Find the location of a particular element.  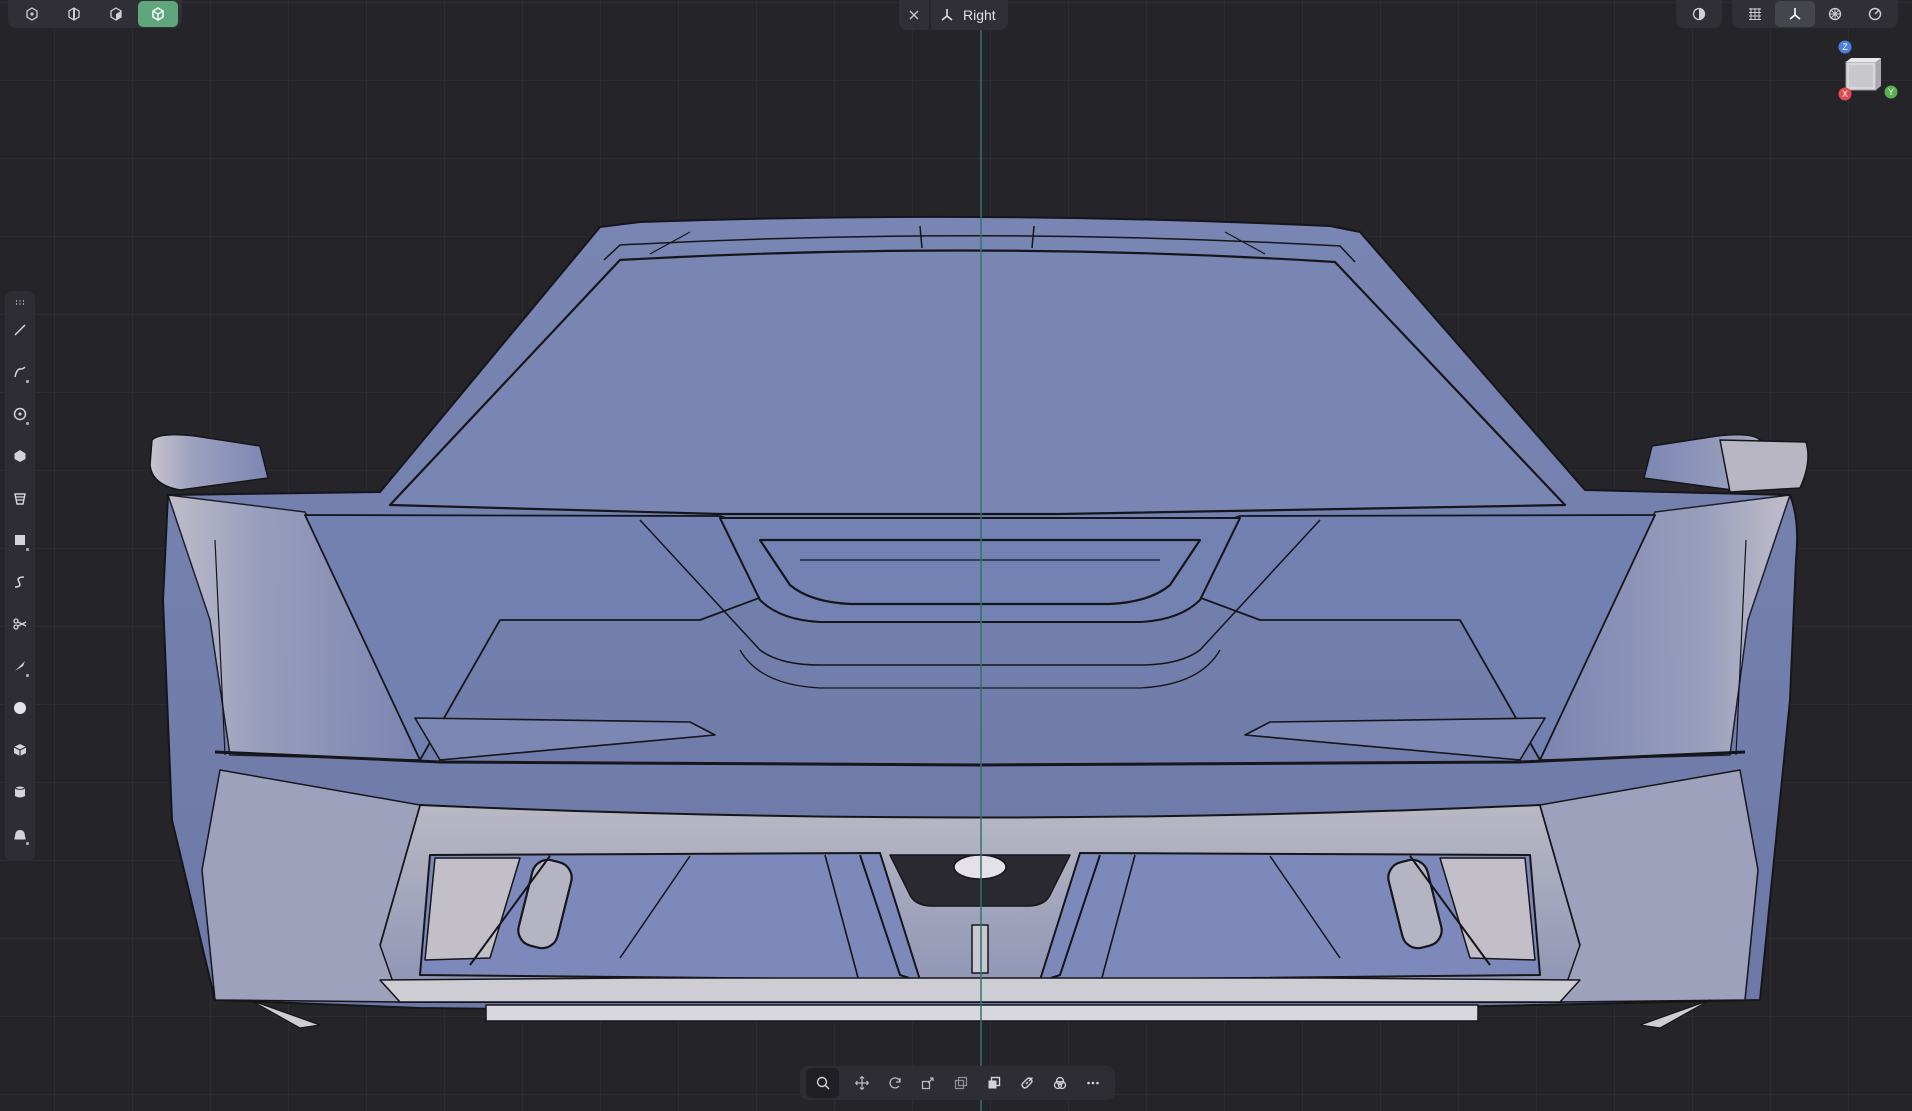

viewport-display-toolbar is located at coordinates (1787, 14).